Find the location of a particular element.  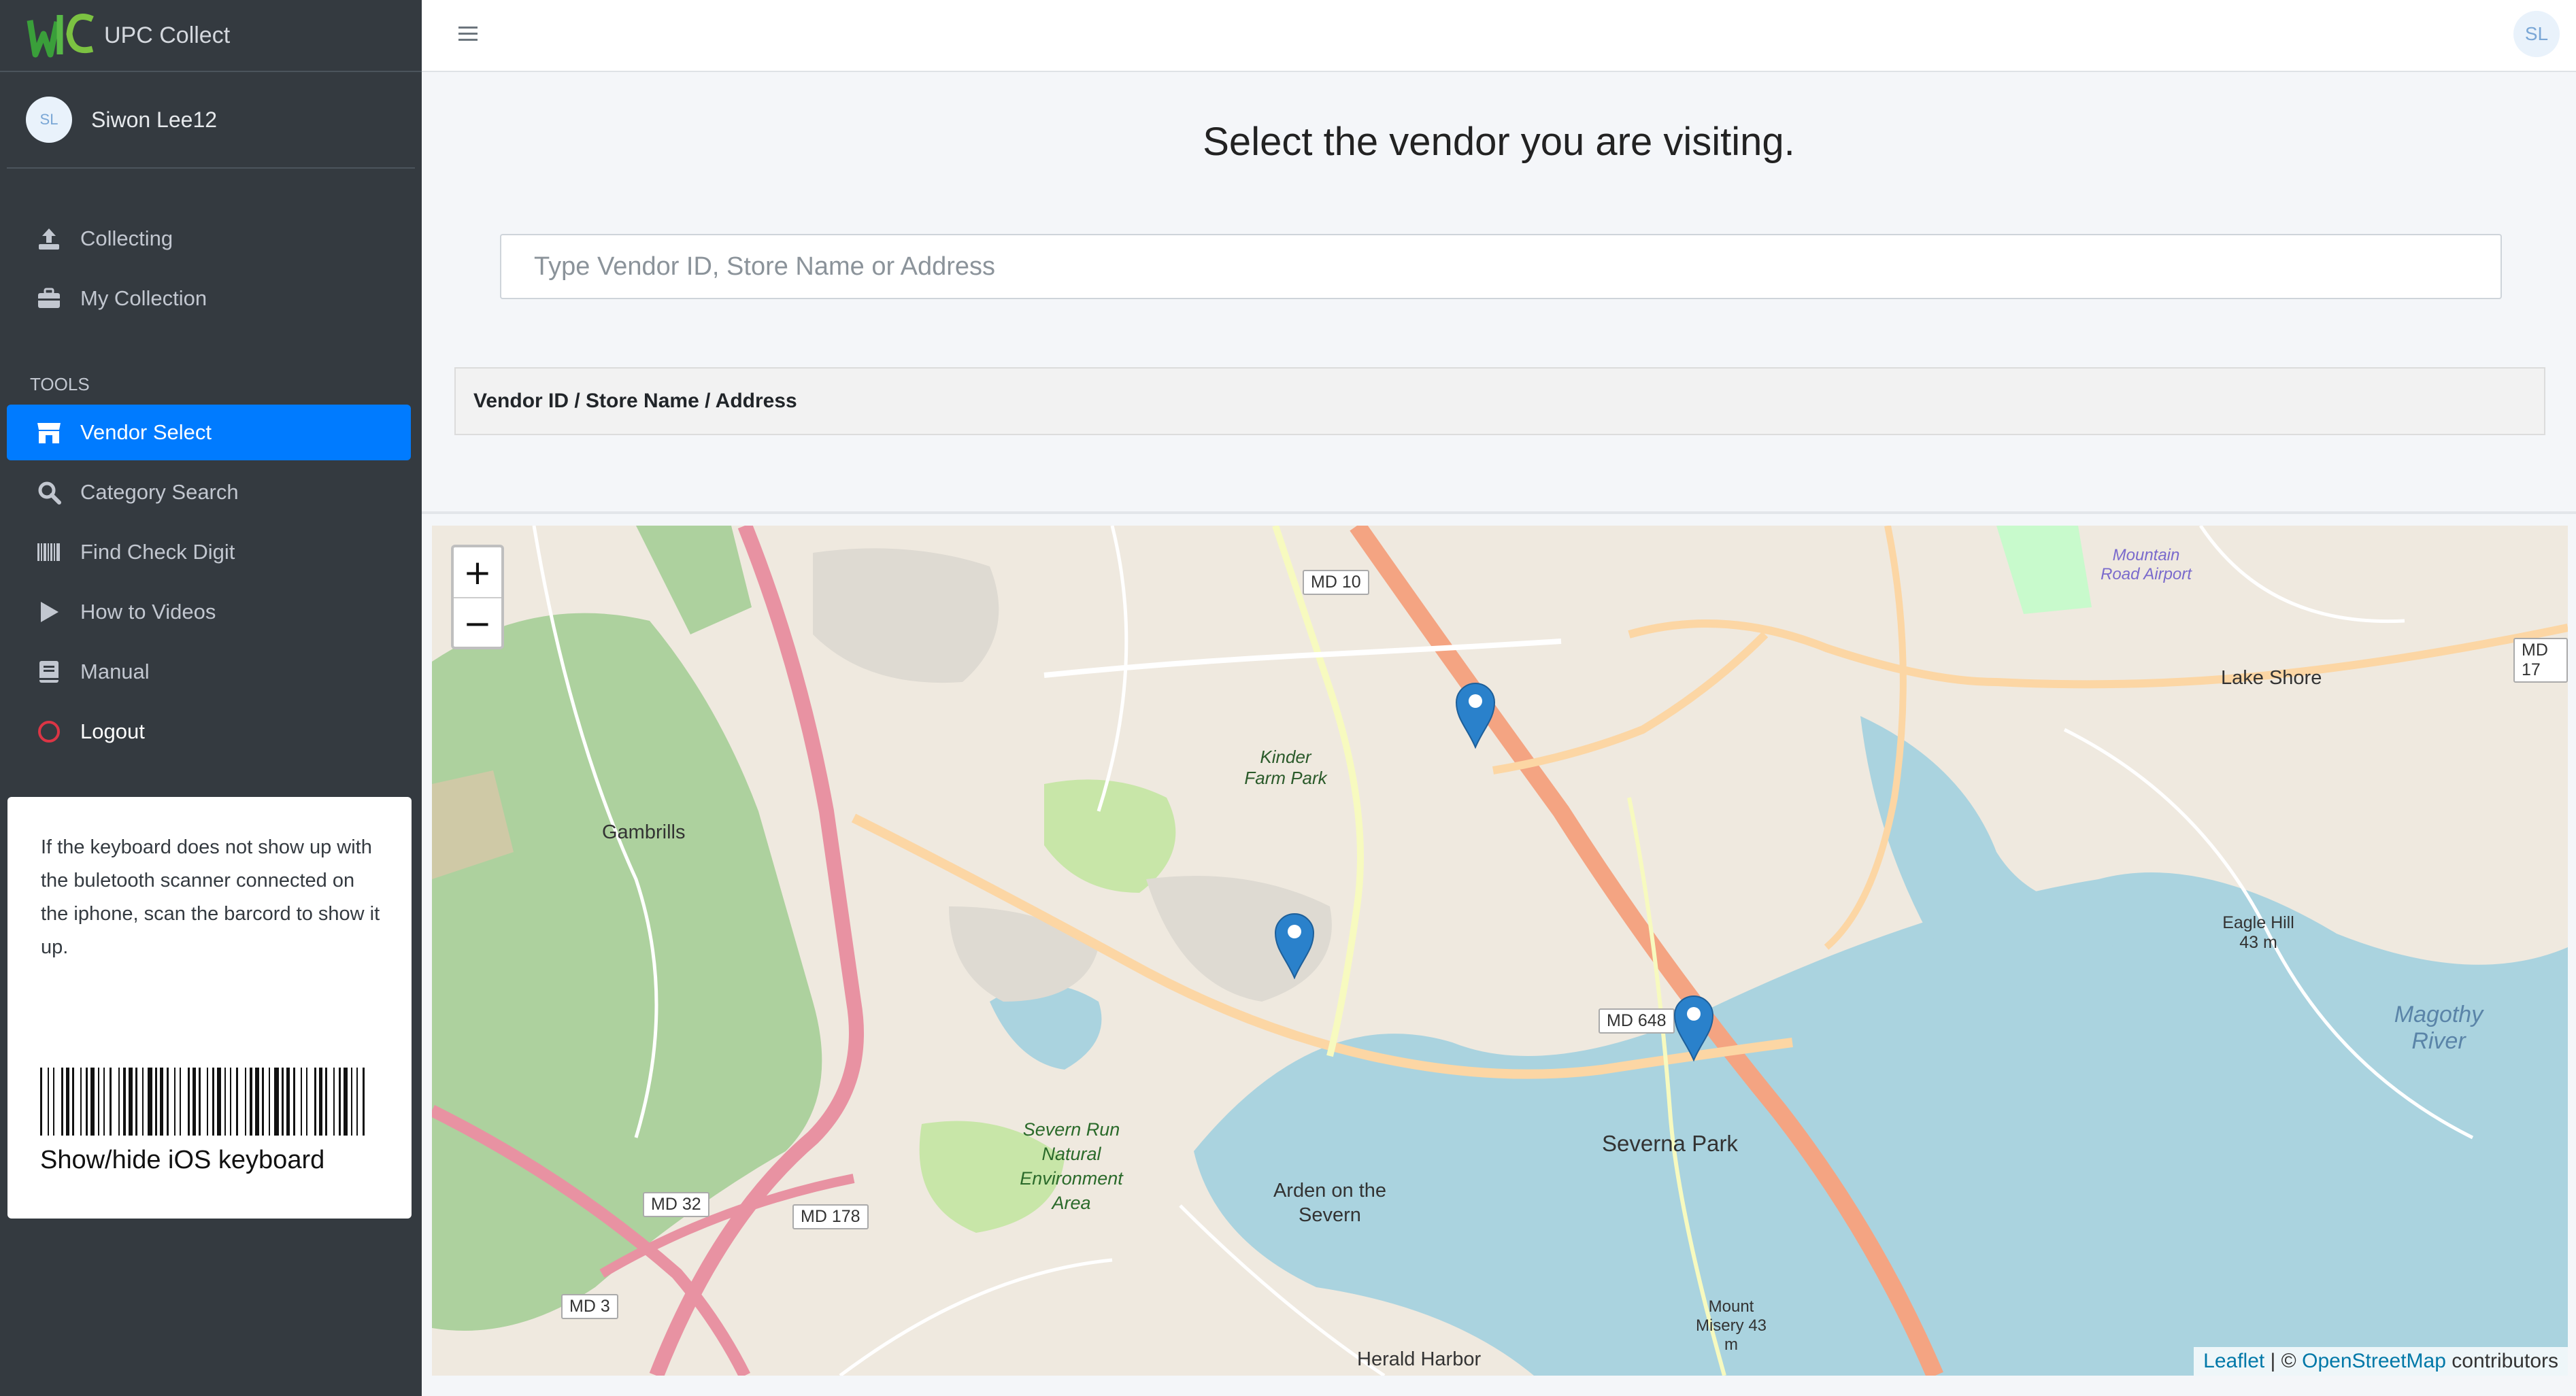

nav-item-category-search: Category Search is located at coordinates (209, 492).